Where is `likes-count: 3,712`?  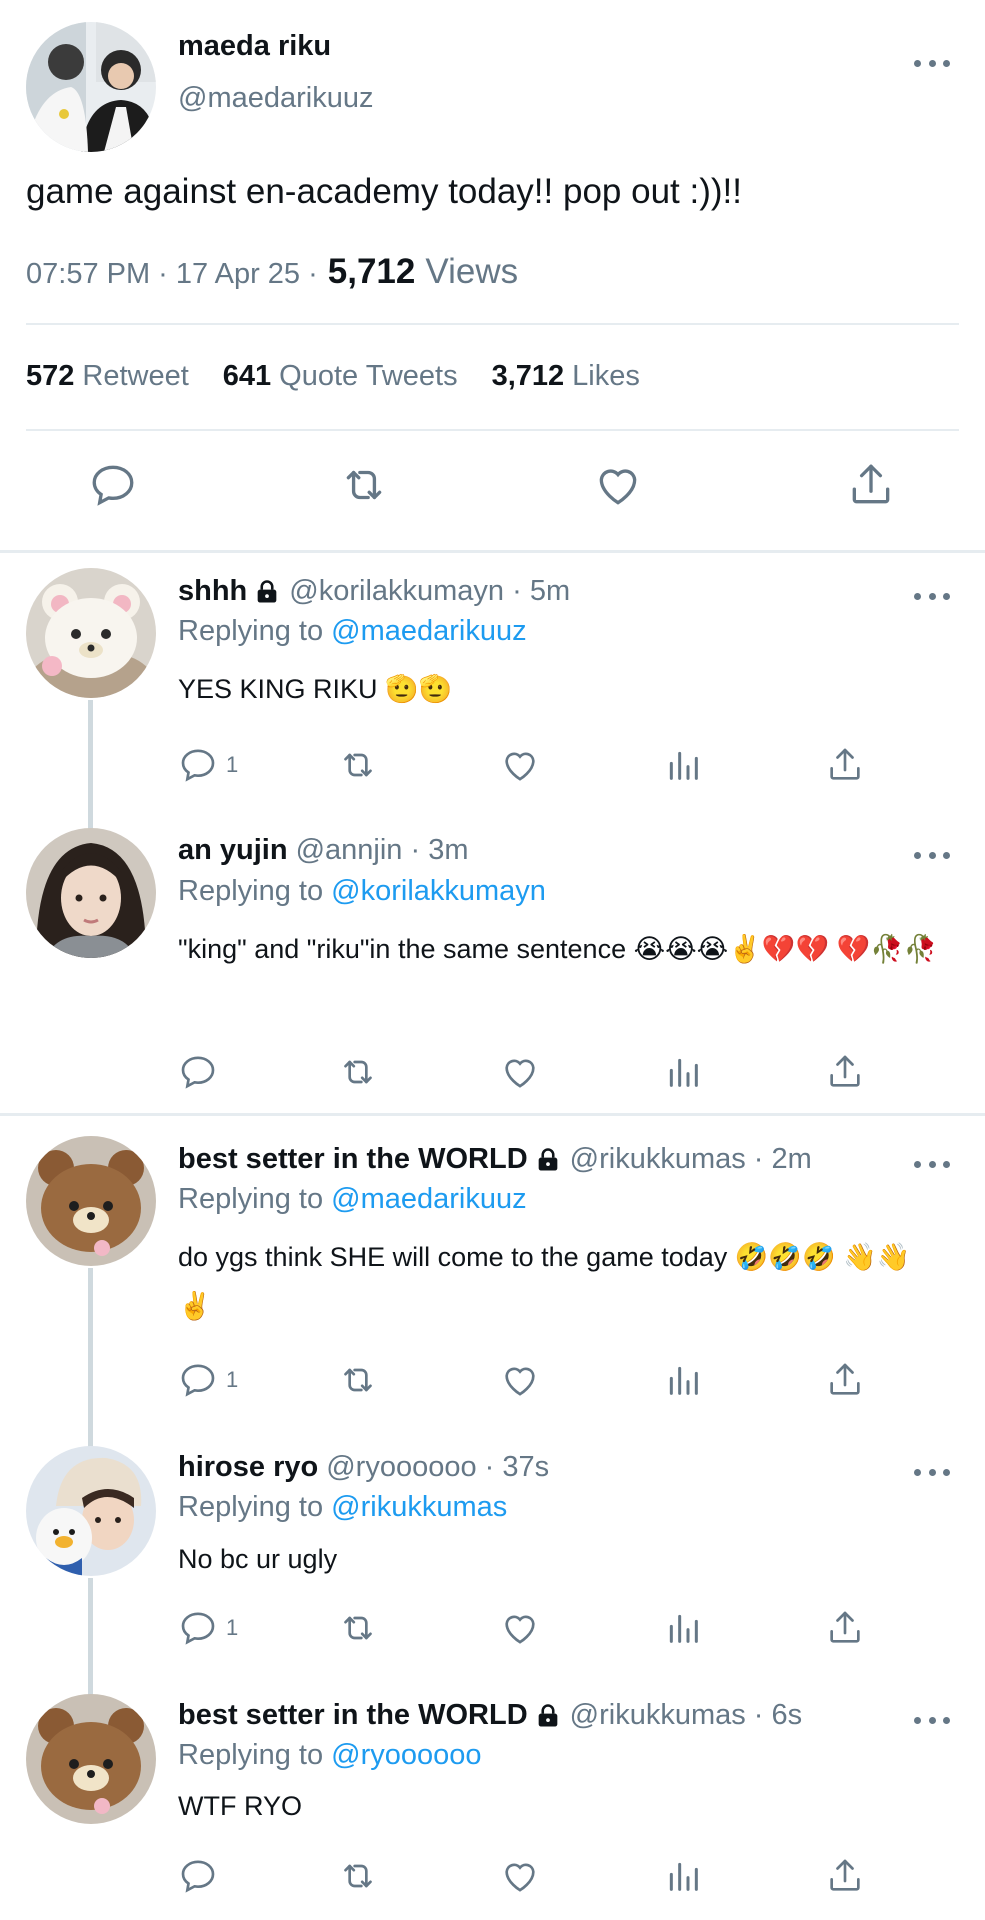 likes-count: 3,712 is located at coordinates (528, 376).